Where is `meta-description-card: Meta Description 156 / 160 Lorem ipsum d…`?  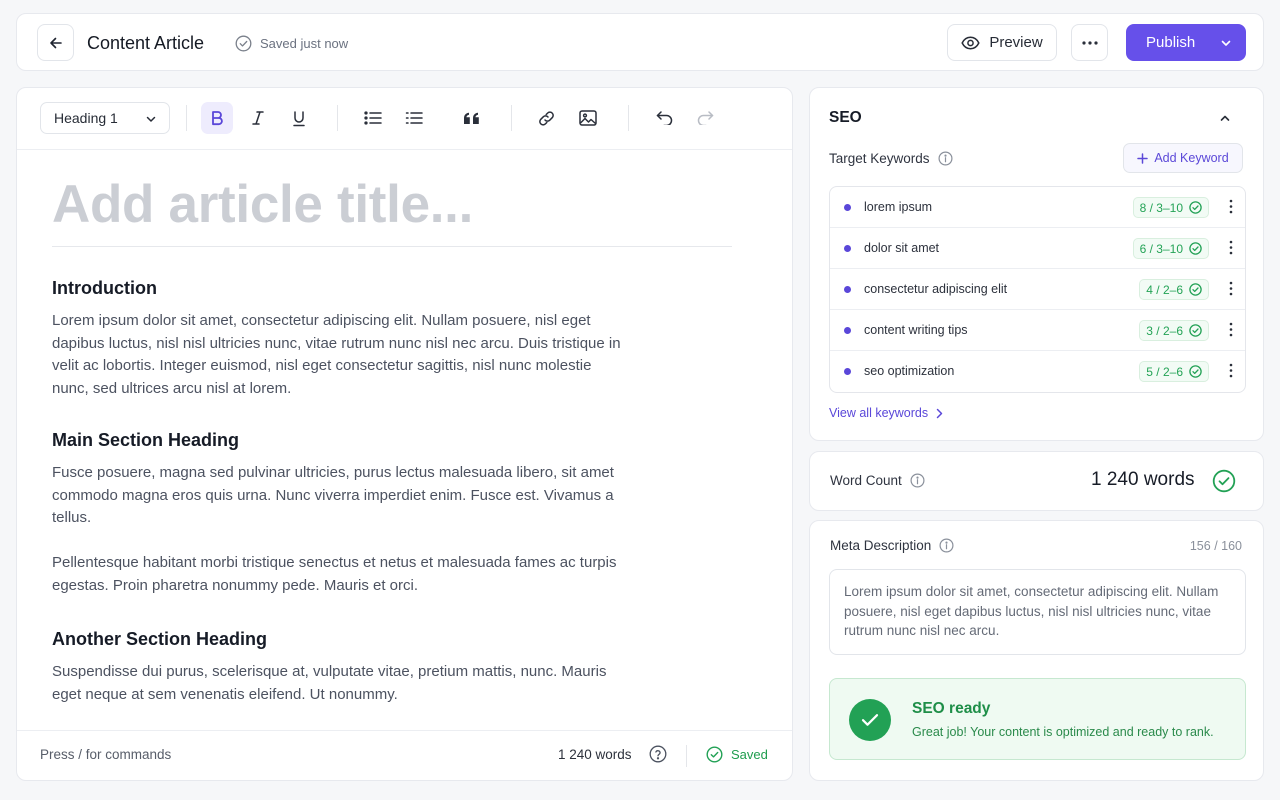
meta-description-card: Meta Description 156 / 160 Lorem ipsum d… is located at coordinates (1036, 650).